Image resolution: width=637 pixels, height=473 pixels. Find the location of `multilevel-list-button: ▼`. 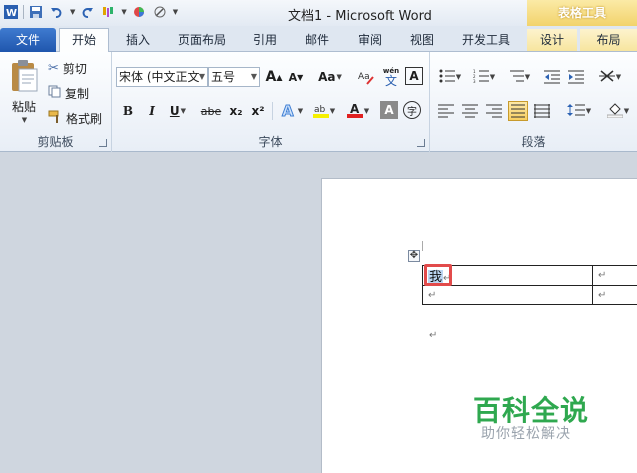

multilevel-list-button: ▼ is located at coordinates (519, 77).